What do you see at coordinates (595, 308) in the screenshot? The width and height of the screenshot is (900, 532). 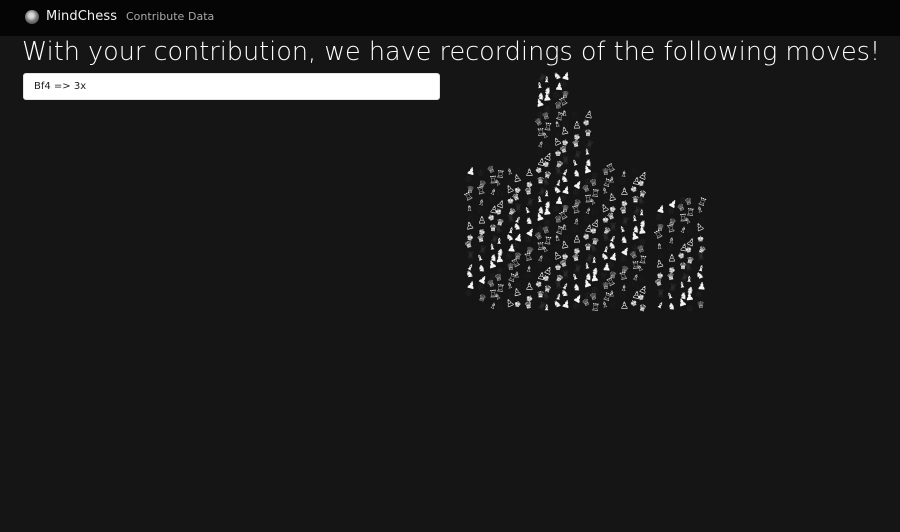 I see `chess-piece-glyph: ♖` at bounding box center [595, 308].